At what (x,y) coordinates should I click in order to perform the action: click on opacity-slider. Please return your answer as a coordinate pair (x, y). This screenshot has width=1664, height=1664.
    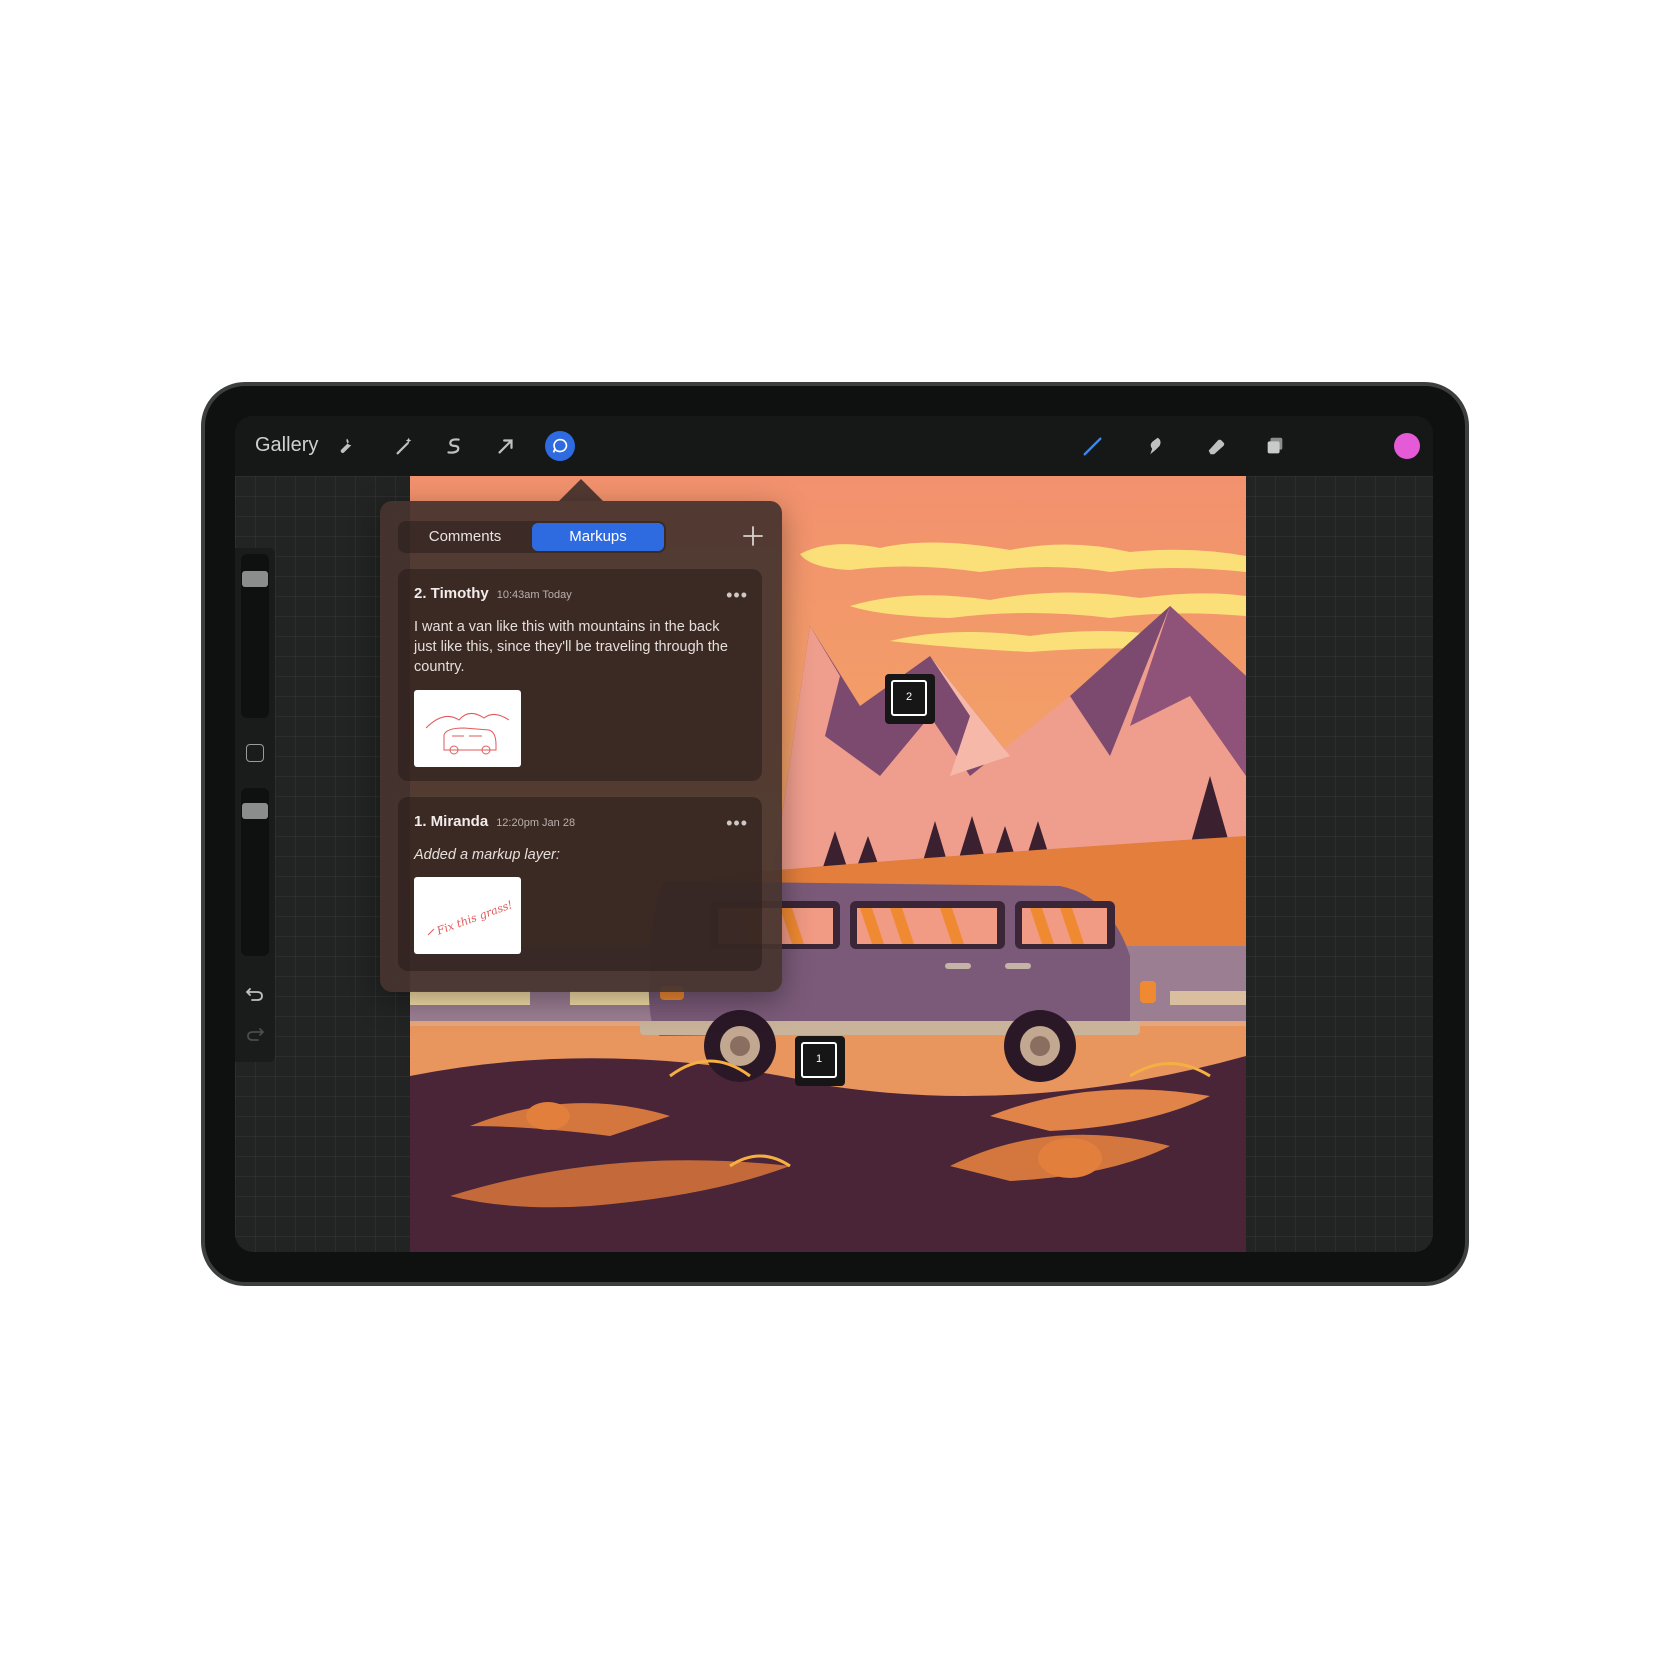
    Looking at the image, I should click on (255, 872).